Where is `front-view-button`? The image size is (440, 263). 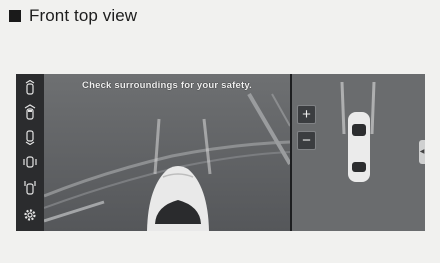 front-view-button is located at coordinates (30, 88).